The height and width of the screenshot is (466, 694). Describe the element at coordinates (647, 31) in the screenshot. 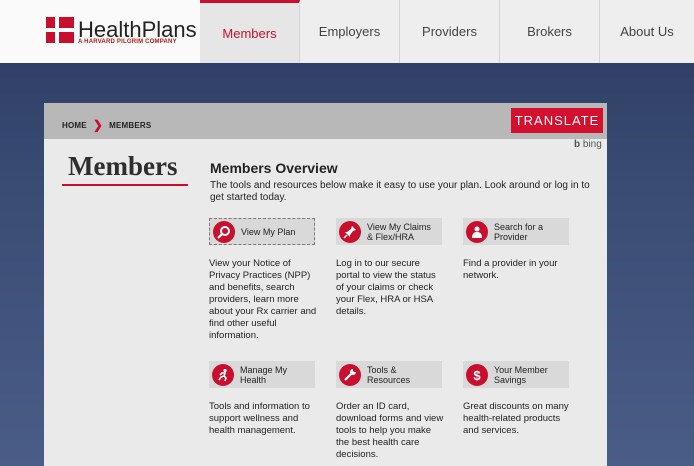

I see `nav-about-us: About Us` at that location.